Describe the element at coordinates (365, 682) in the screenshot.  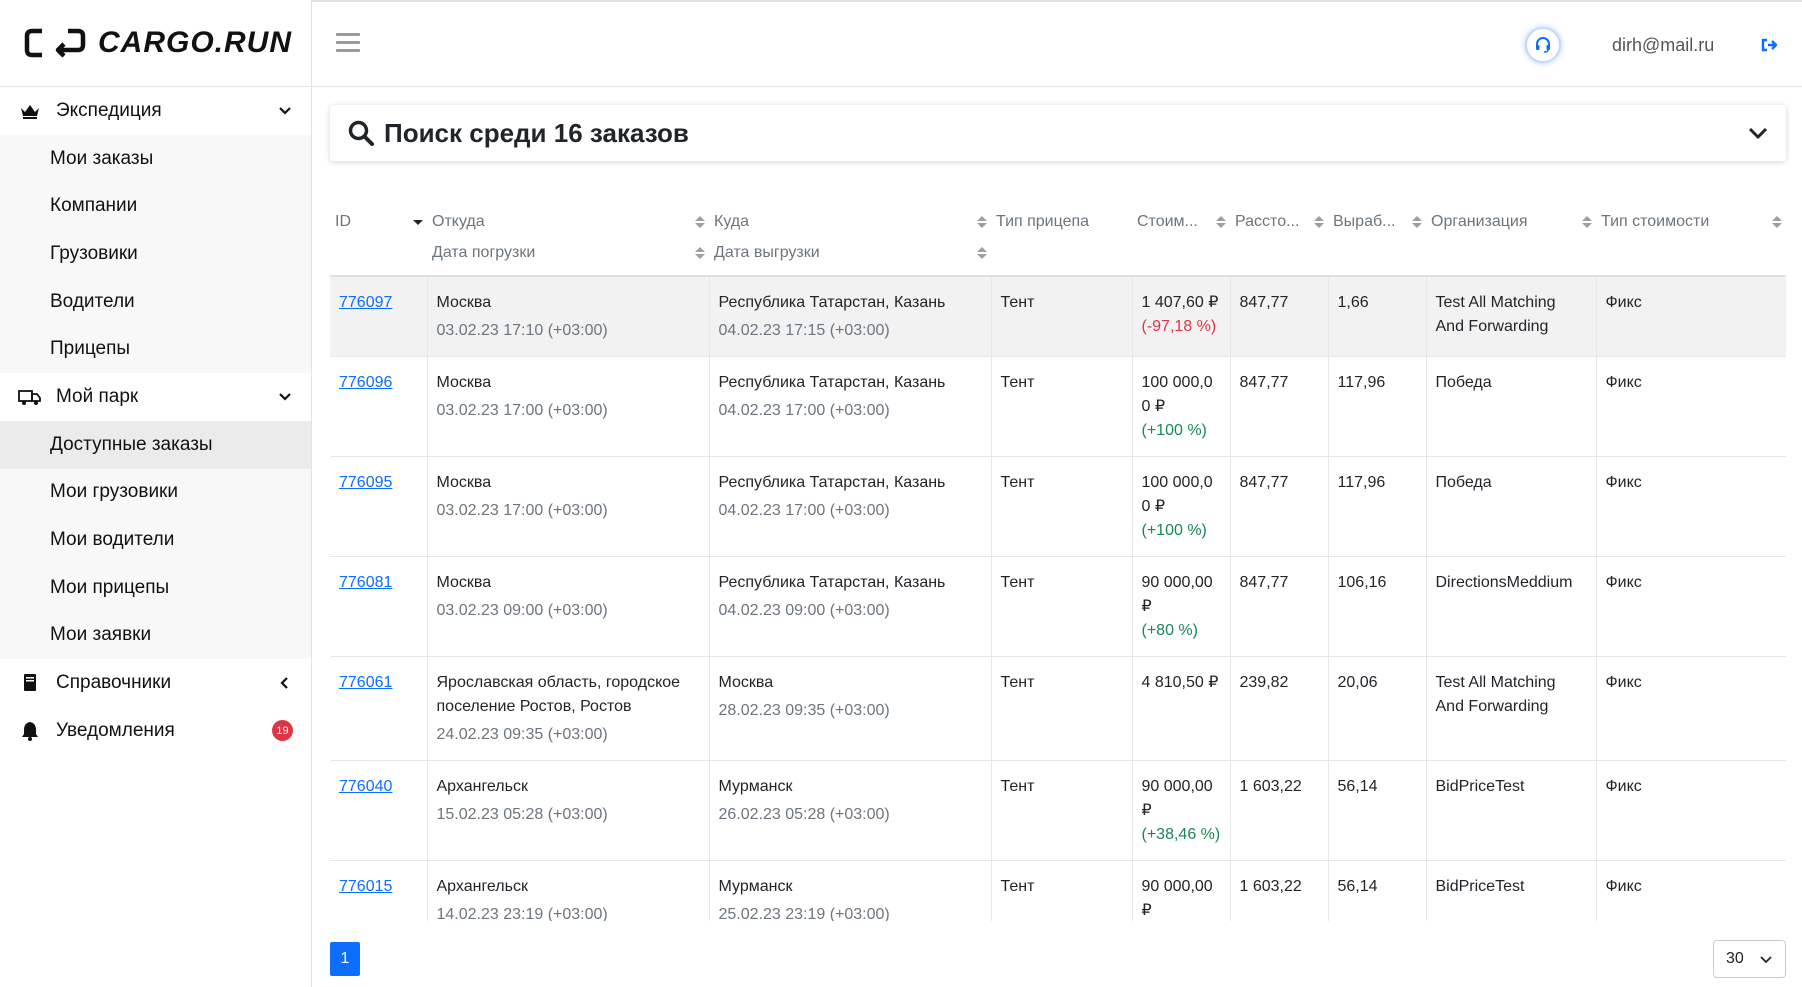
I see `order-id-link: 776061` at that location.